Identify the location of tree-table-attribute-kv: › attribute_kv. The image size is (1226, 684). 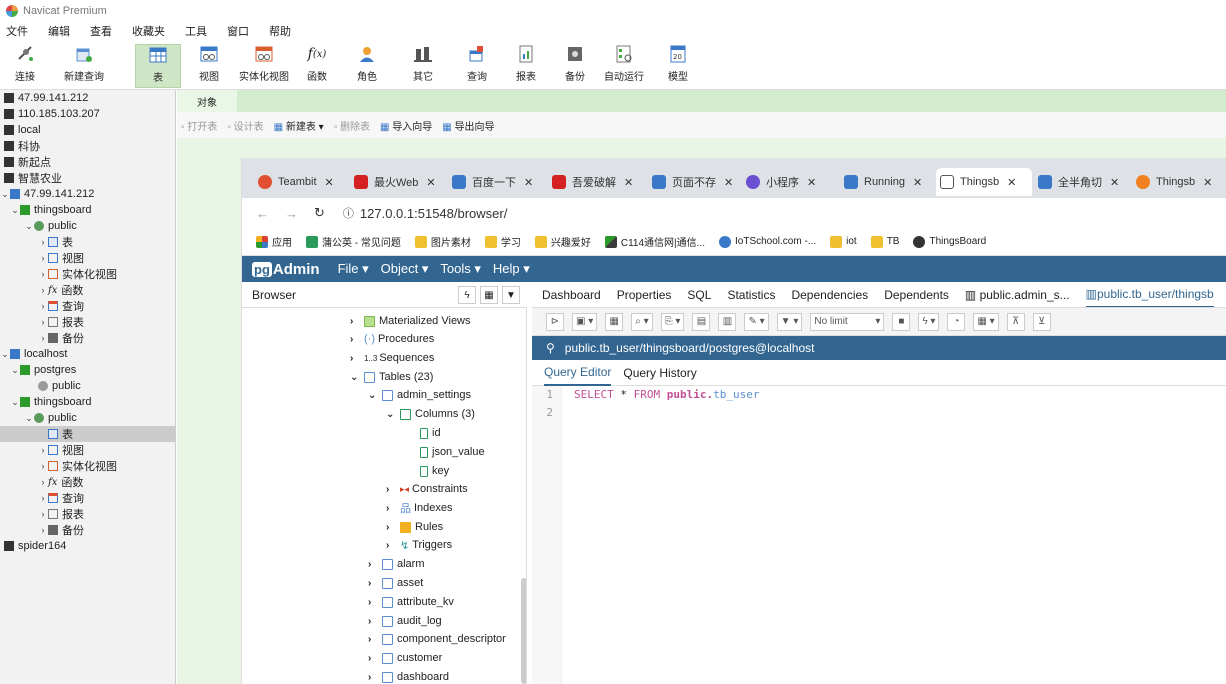
(411, 602).